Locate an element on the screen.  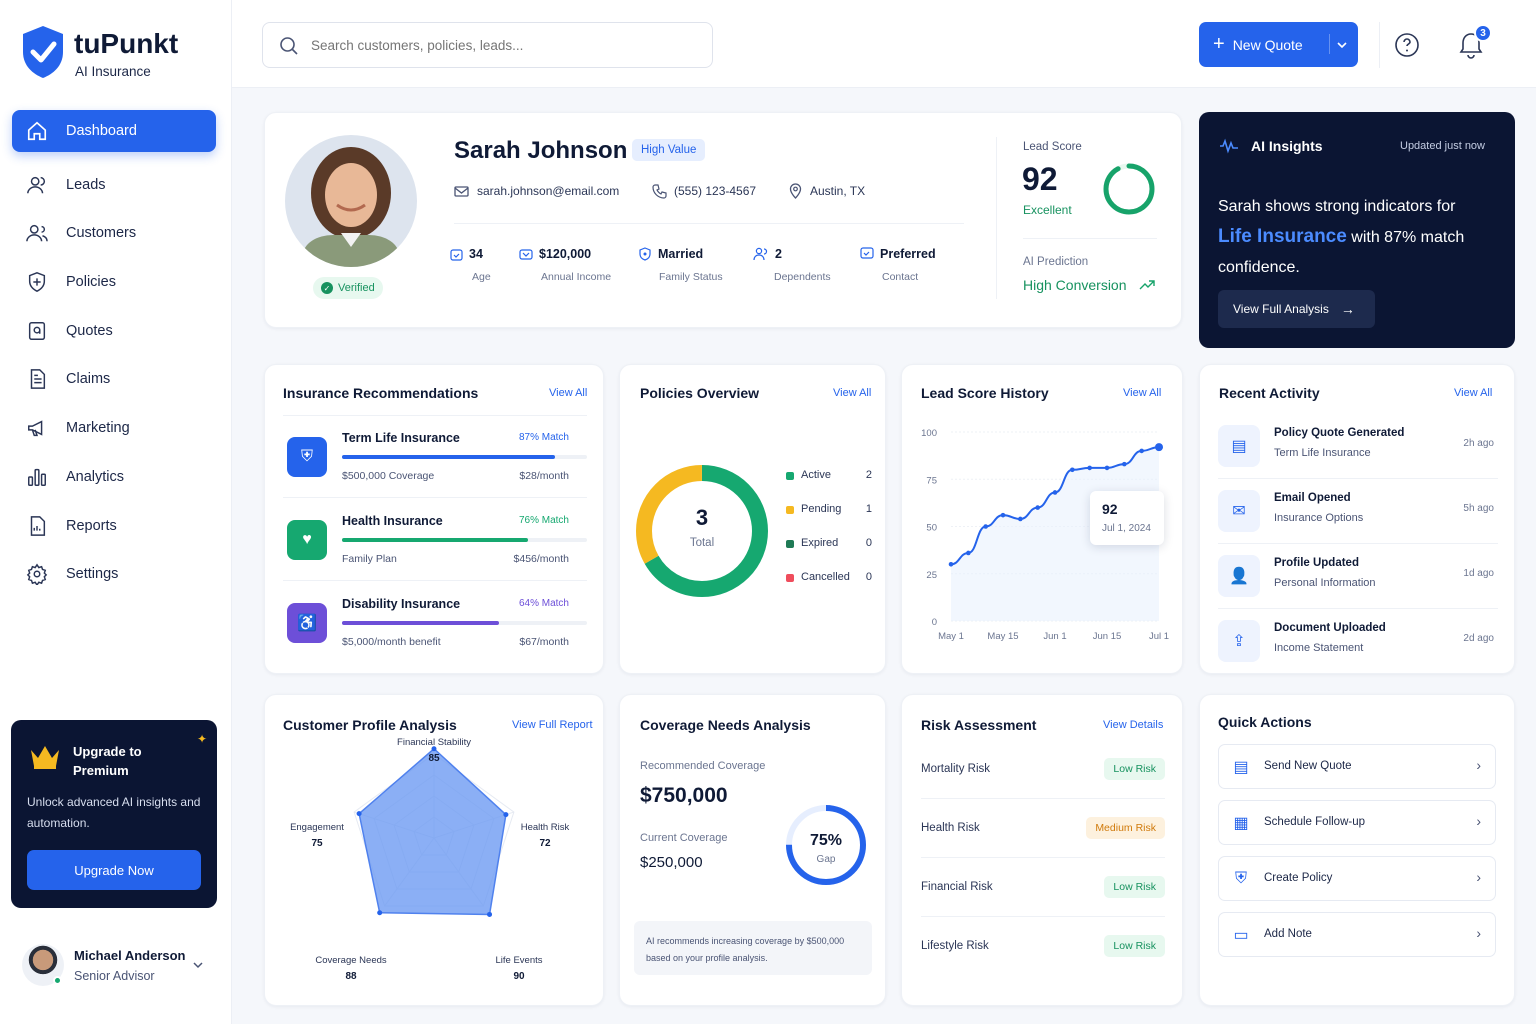
legend-count: 1 is located at coordinates (868, 509).